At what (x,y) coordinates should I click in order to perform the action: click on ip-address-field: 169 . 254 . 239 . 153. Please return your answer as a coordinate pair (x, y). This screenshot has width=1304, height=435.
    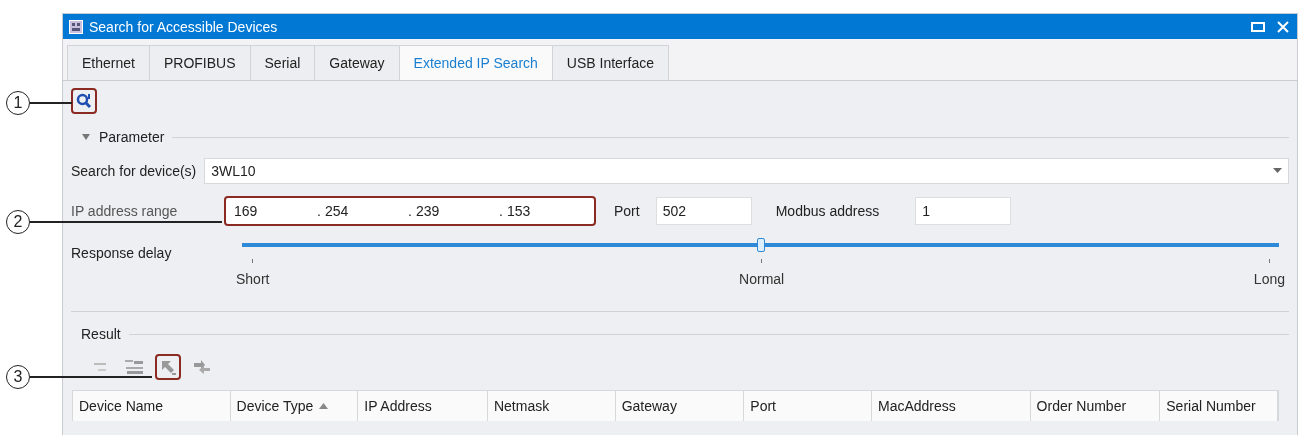
    Looking at the image, I should click on (410, 211).